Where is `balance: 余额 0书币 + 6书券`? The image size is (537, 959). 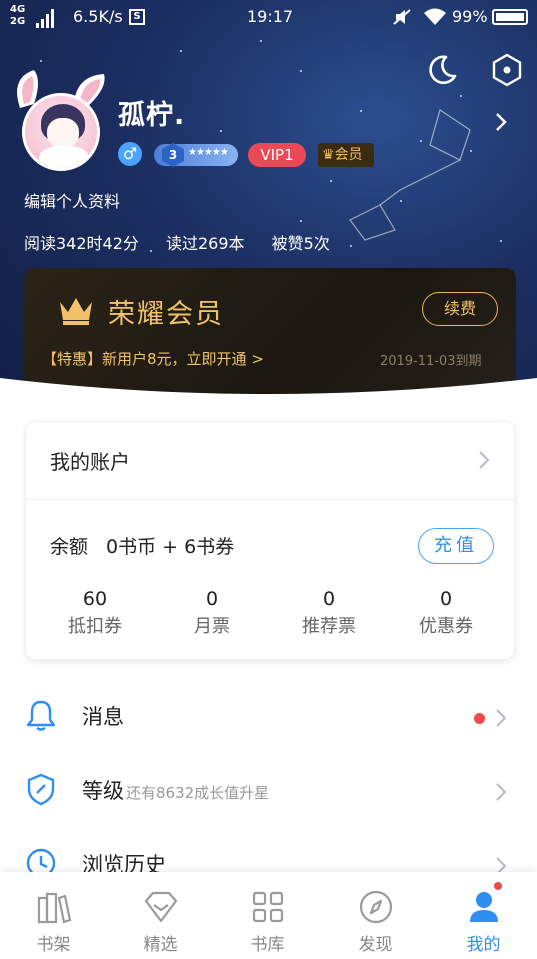 balance: 余额 0书币 + 6书券 is located at coordinates (142, 545).